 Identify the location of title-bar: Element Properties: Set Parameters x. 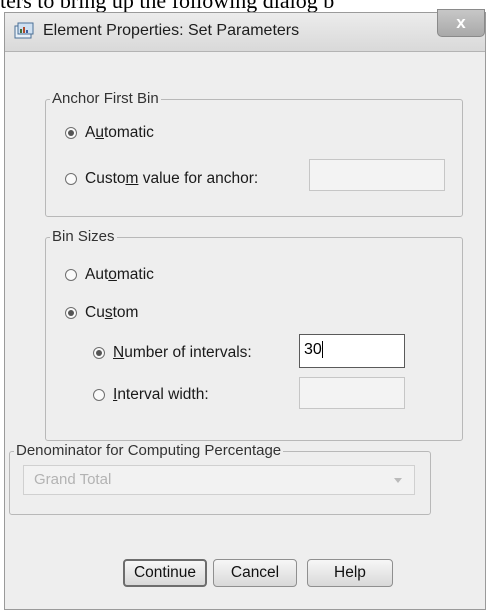
(245, 30).